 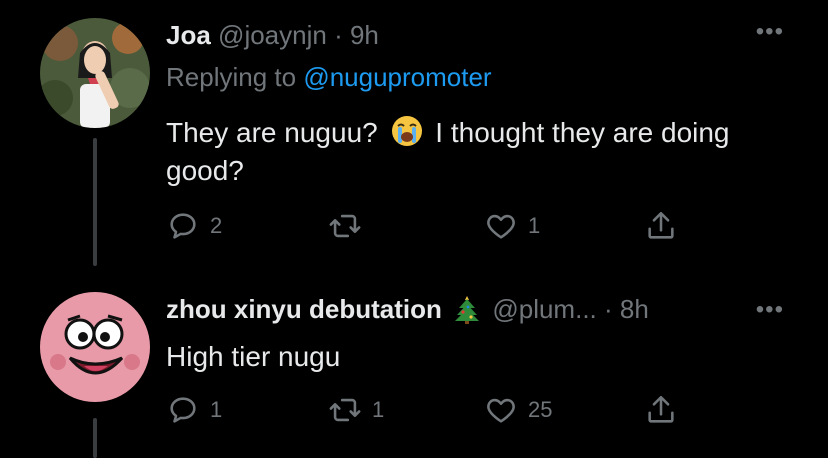 I want to click on tweet-text-part1: They are nuguu?, so click(x=272, y=132).